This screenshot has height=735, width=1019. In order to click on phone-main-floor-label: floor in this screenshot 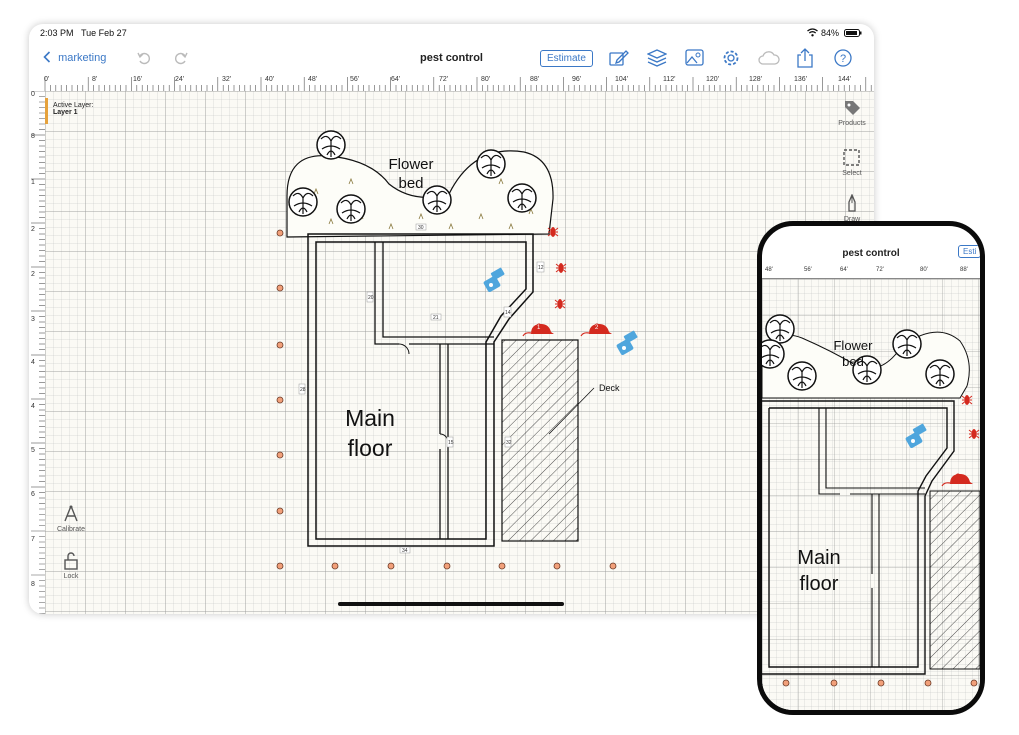, I will do `click(819, 584)`.